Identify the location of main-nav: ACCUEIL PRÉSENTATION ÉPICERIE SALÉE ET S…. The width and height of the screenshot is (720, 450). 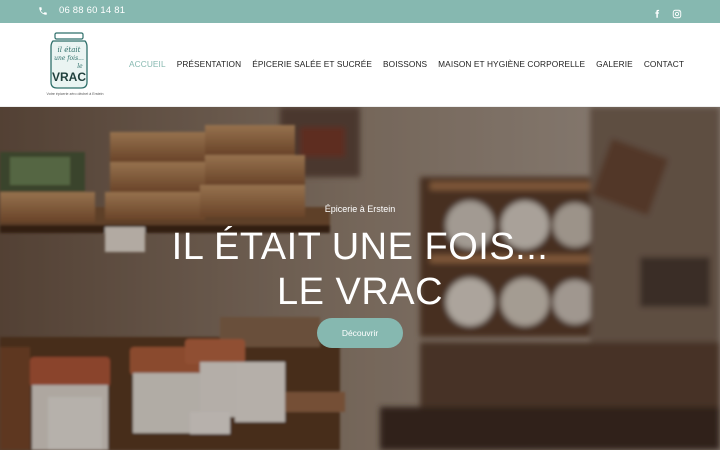
(406, 64).